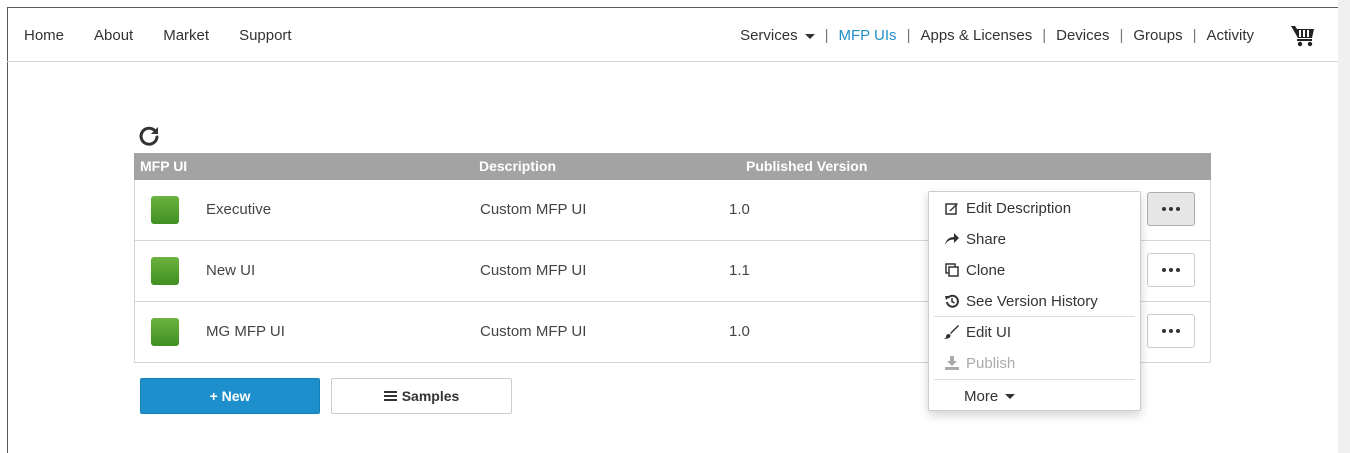 This screenshot has height=453, width=1350. What do you see at coordinates (1019, 208) in the screenshot?
I see `menu-item-label: Edit Description` at bounding box center [1019, 208].